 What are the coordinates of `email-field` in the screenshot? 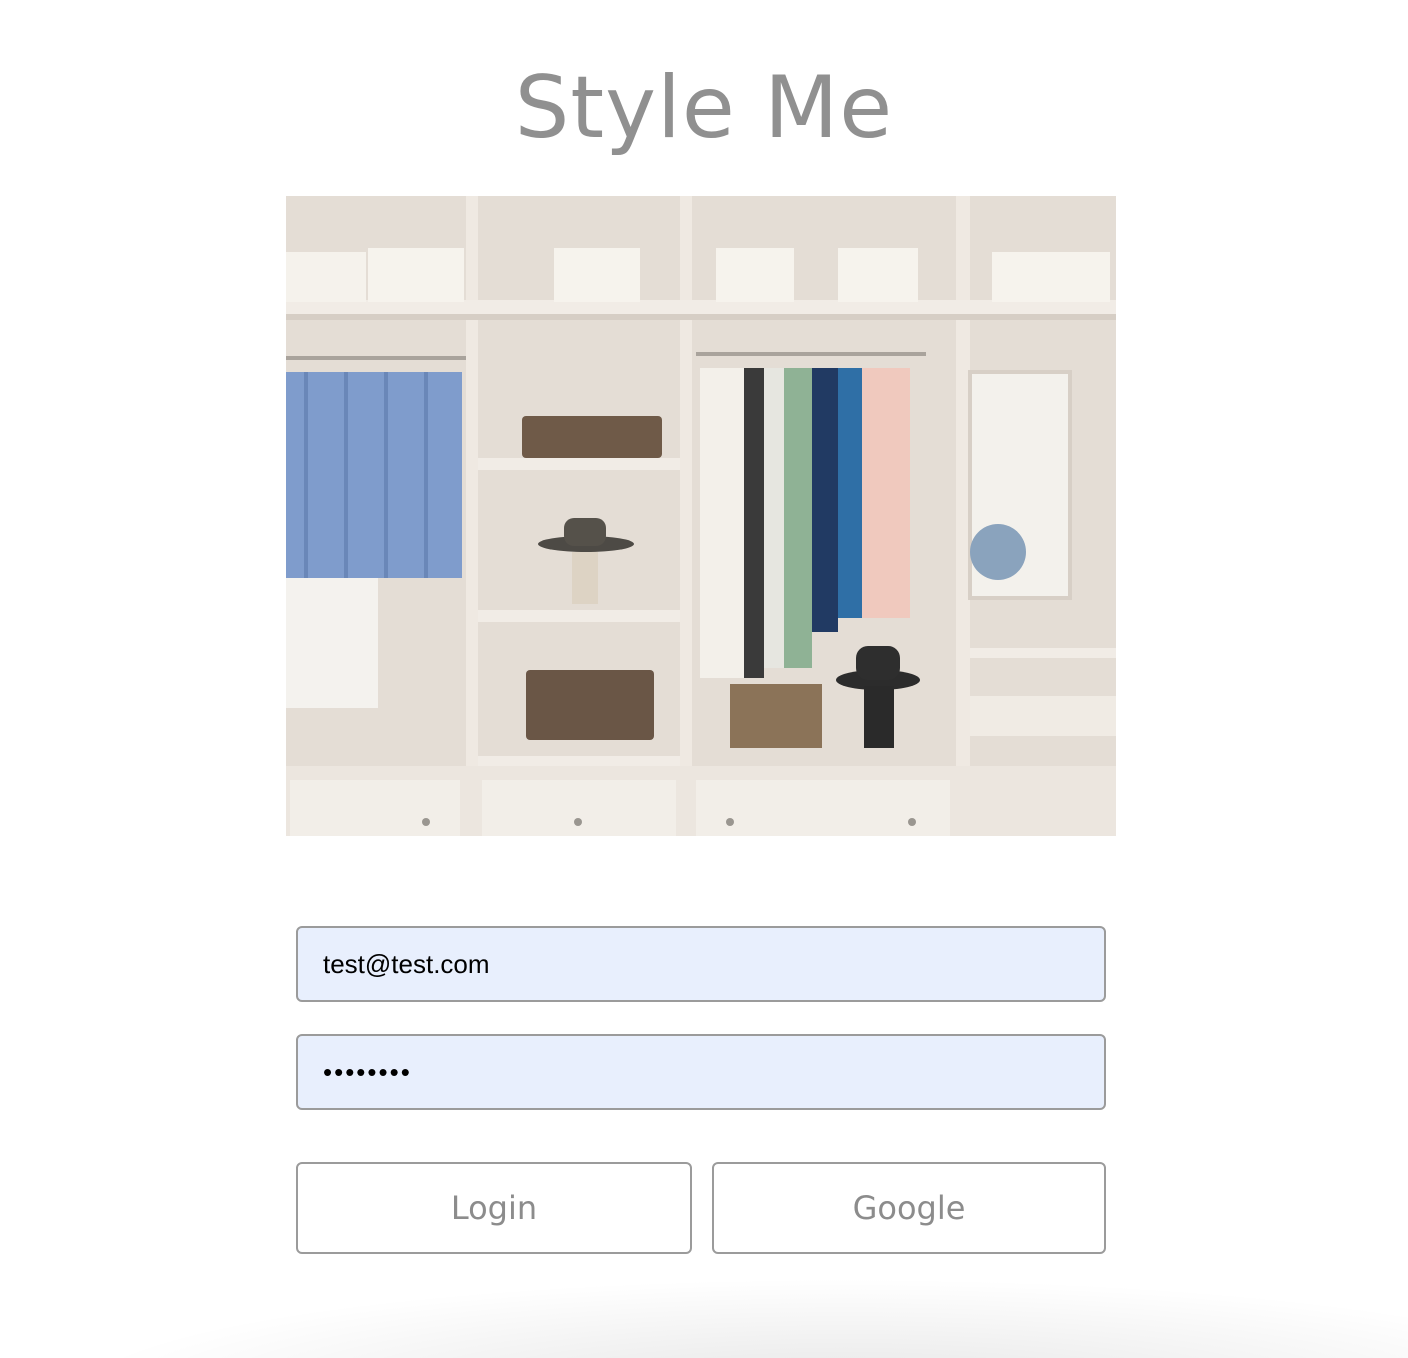 It's located at (701, 964).